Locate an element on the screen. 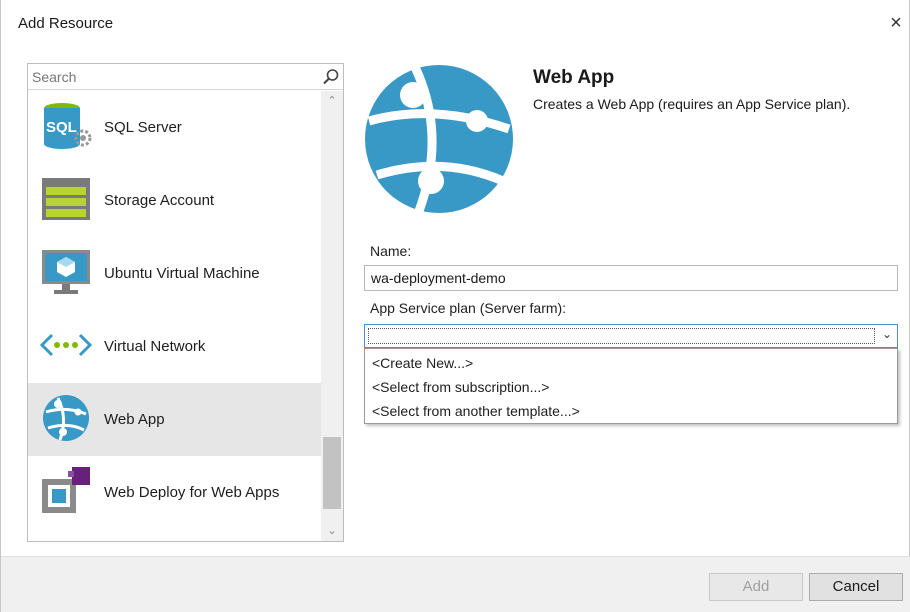 This screenshot has width=910, height=612. resource-item-label: Storage Account is located at coordinates (159, 200).